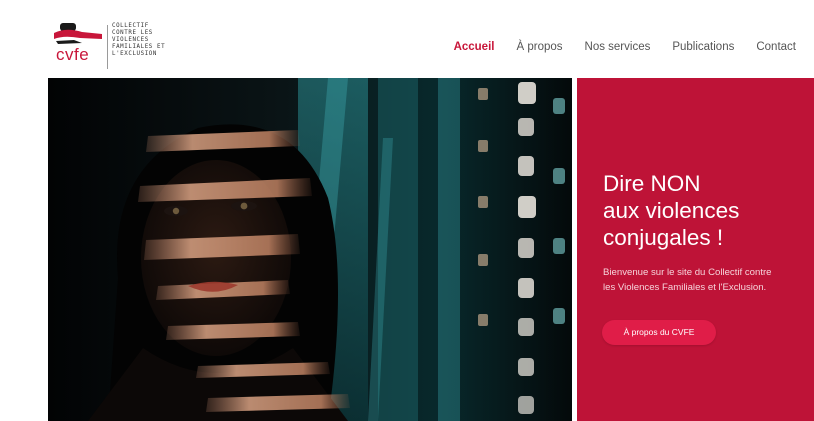 This screenshot has width=814, height=421. Describe the element at coordinates (78, 33) in the screenshot. I see `logo-mark-icon` at that location.